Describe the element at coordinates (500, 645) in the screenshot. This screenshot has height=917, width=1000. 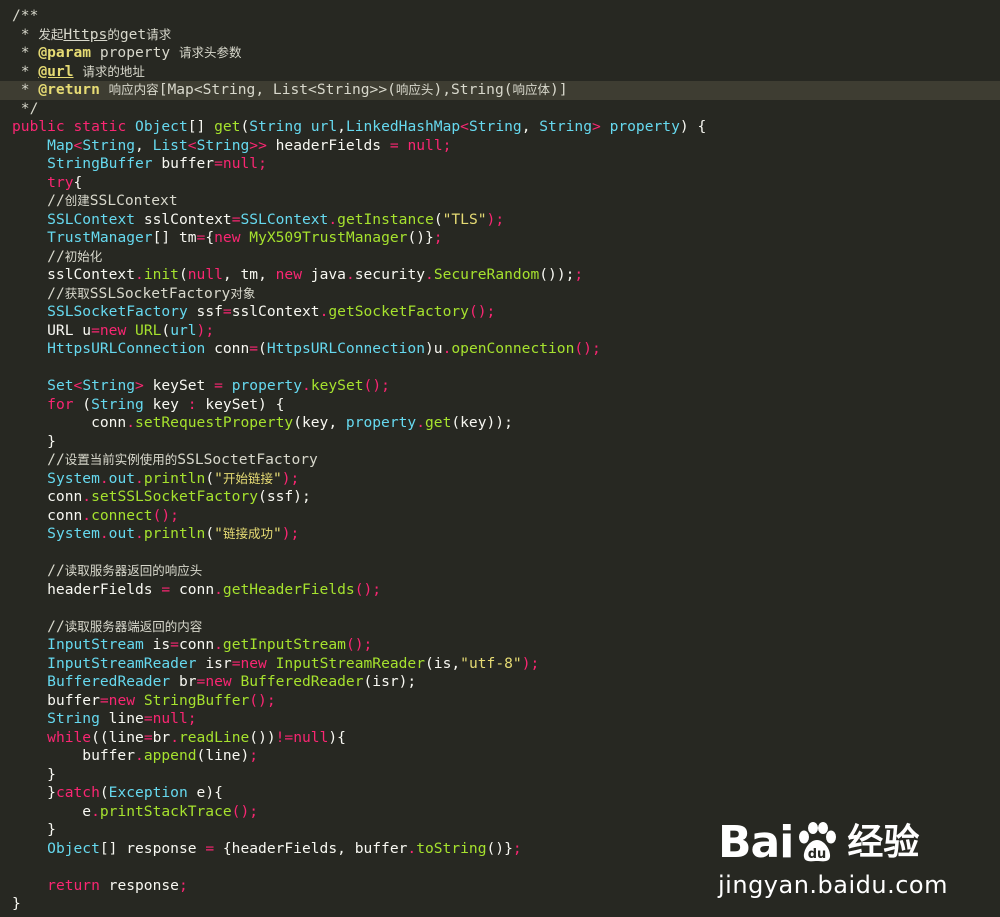
I see `code-line: InputStream is=conn.getInputStream();` at that location.